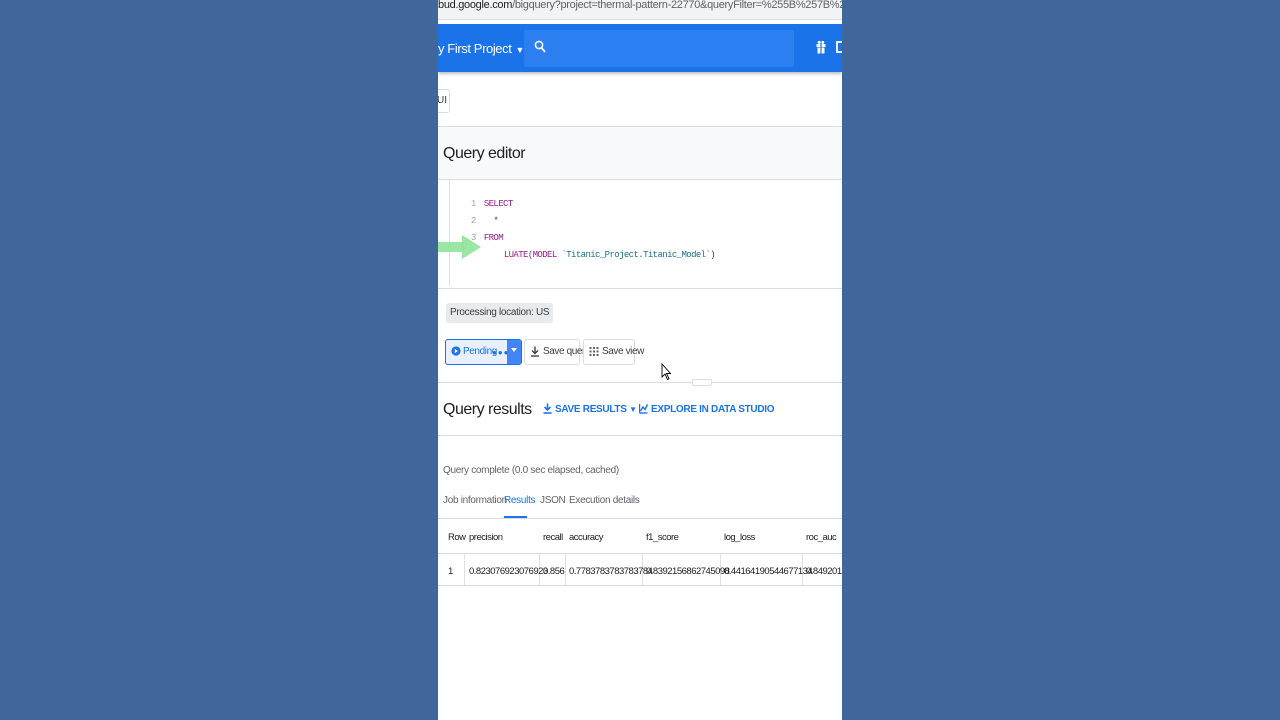 The width and height of the screenshot is (1280, 720). What do you see at coordinates (623, 351) in the screenshot?
I see `save-view-label: Save view` at bounding box center [623, 351].